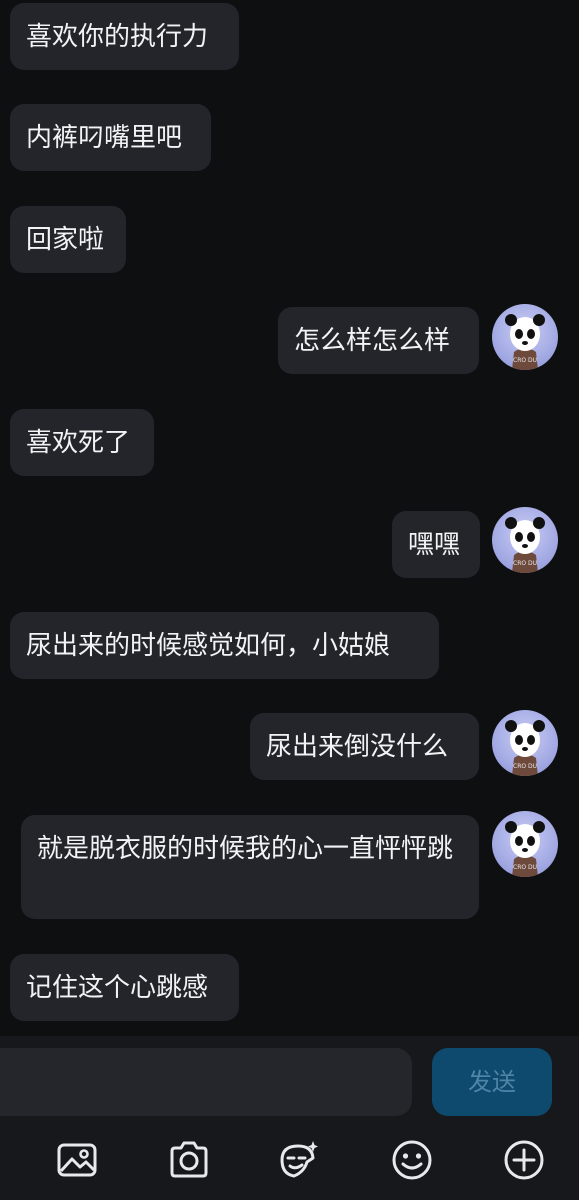  What do you see at coordinates (289, 1118) in the screenshot?
I see `message-composer: 发送` at bounding box center [289, 1118].